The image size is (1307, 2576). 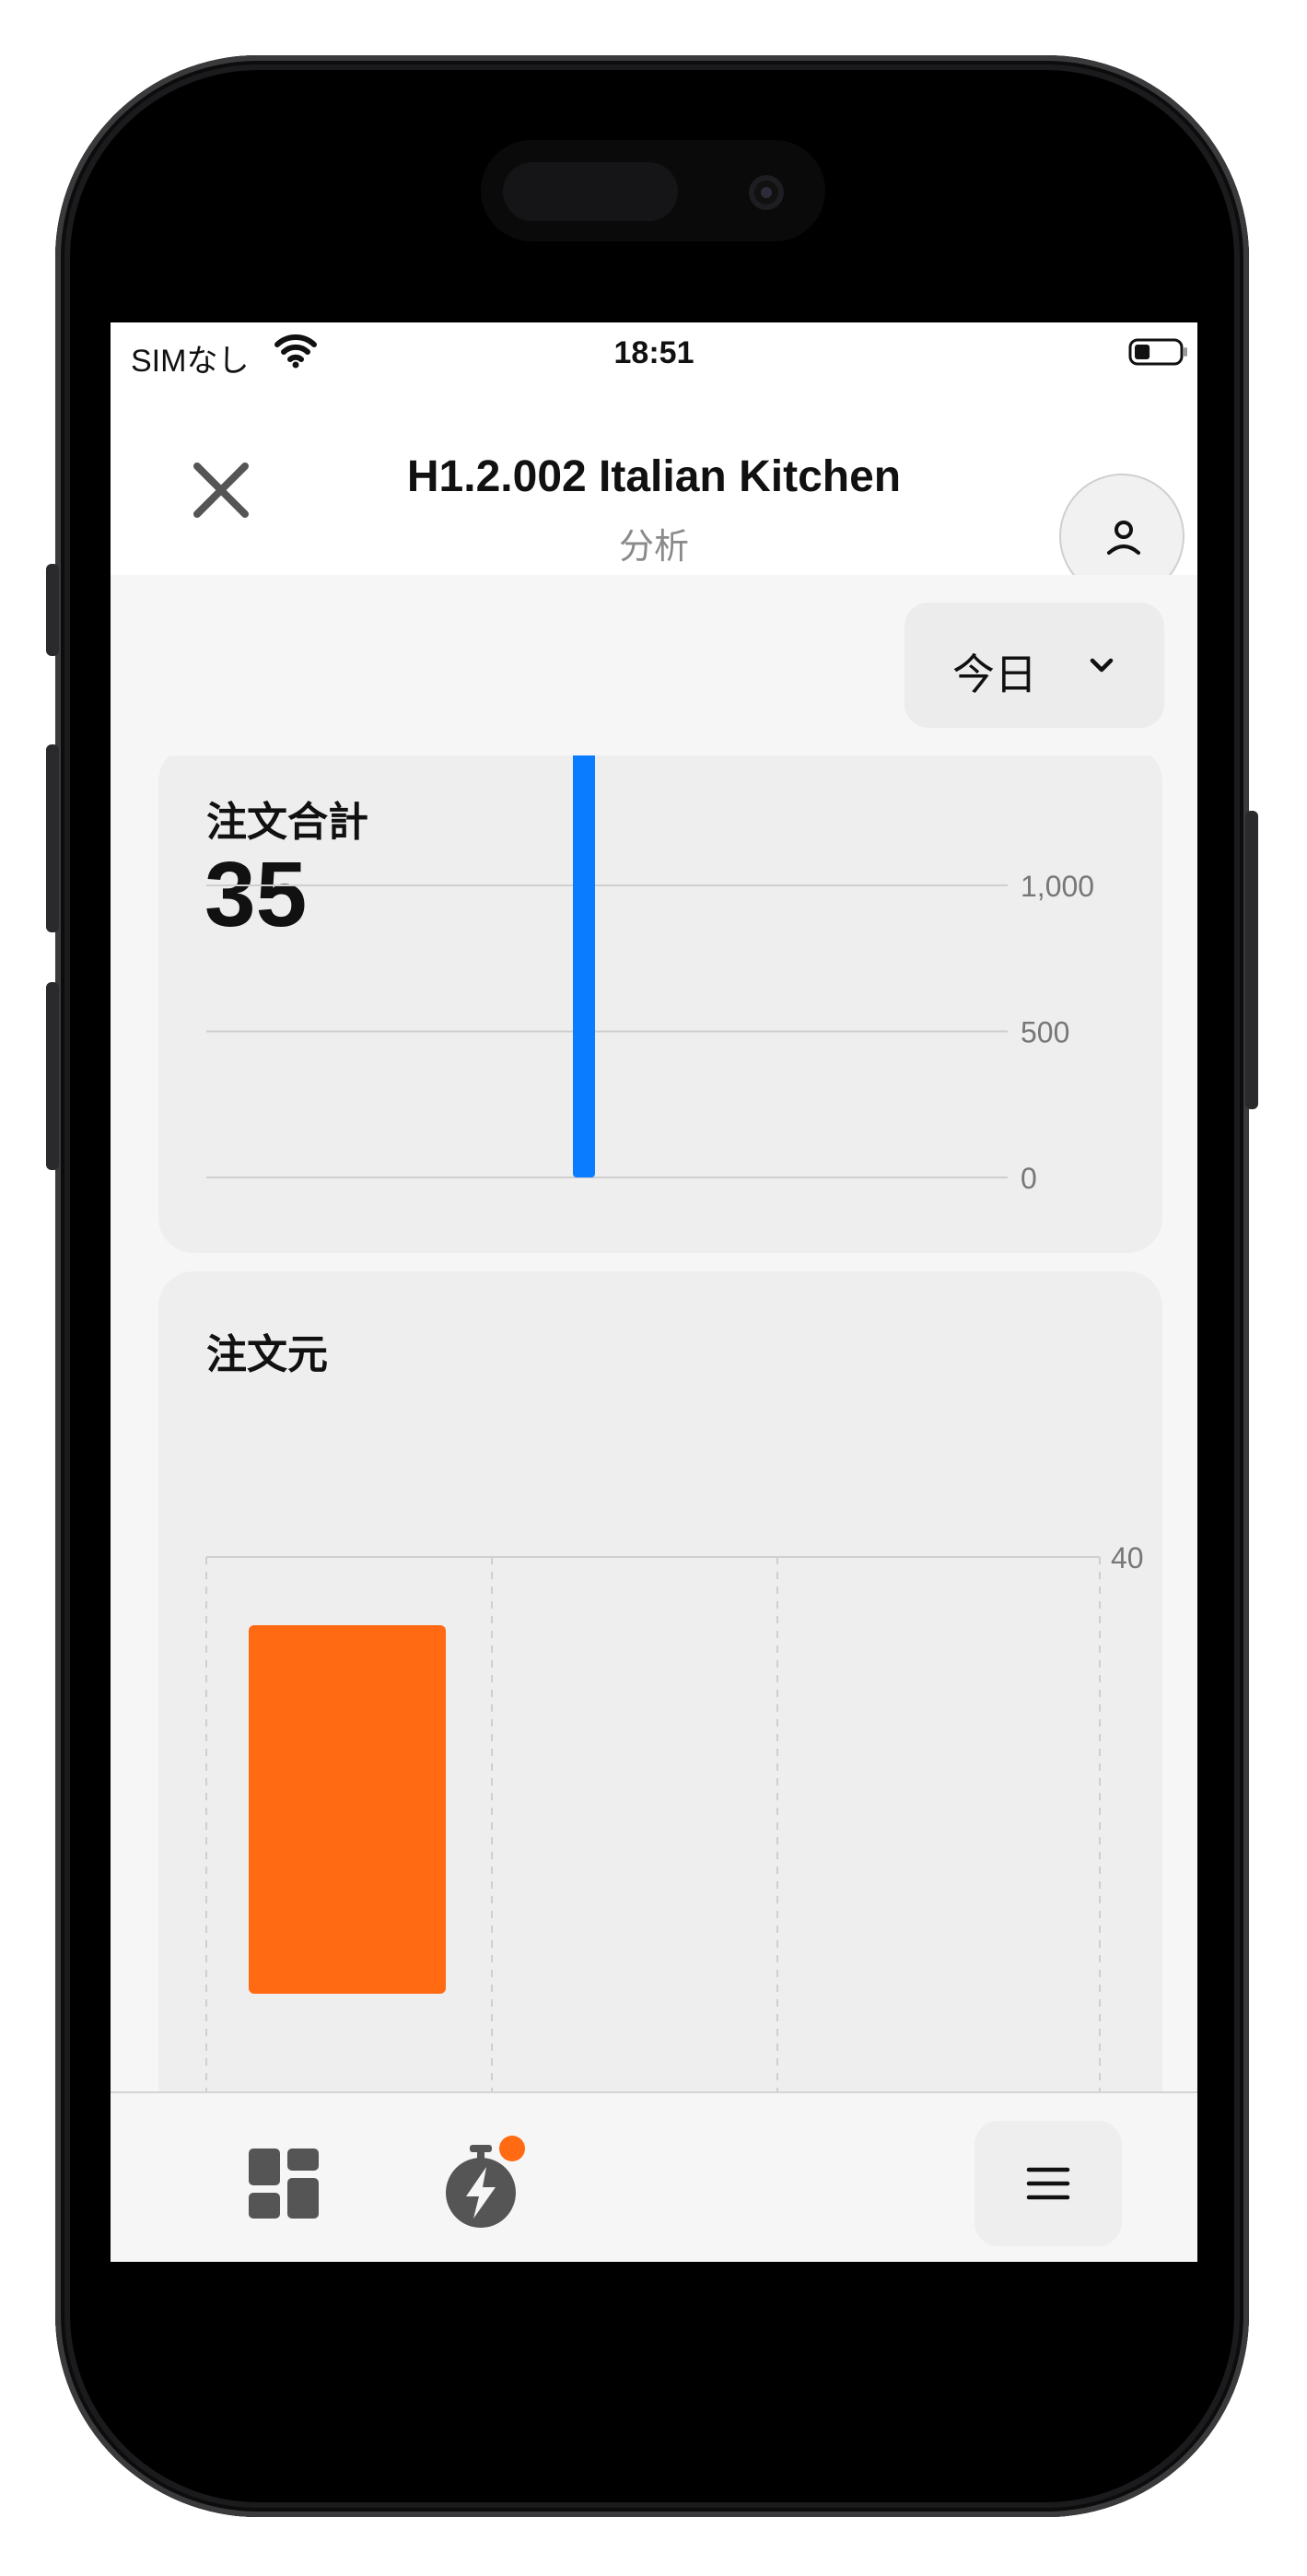 I want to click on menu-button, so click(x=1048, y=2183).